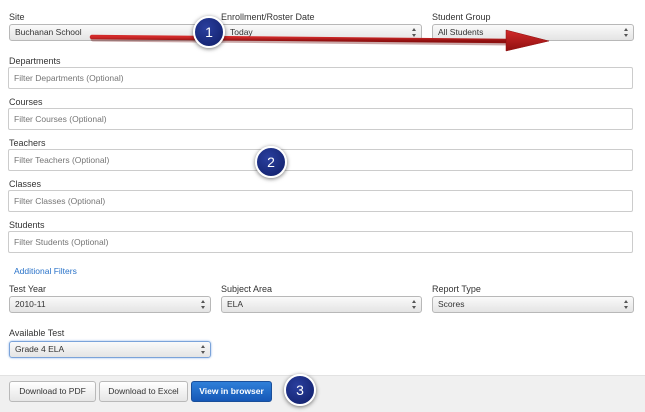 The image size is (645, 412). I want to click on callout-badge-3: 3, so click(300, 390).